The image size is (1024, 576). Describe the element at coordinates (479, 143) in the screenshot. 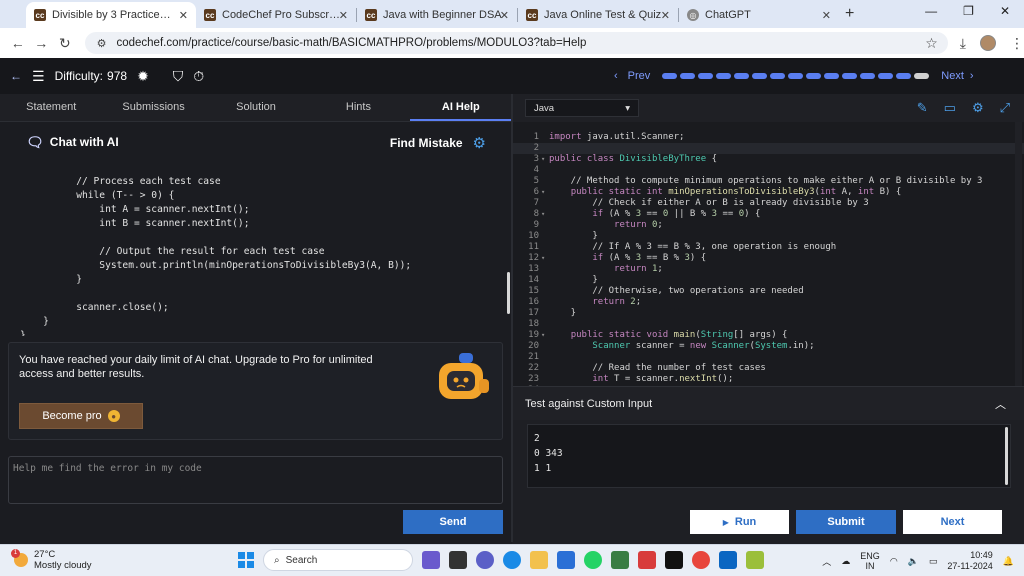

I see `gear-icon: ⚙` at that location.